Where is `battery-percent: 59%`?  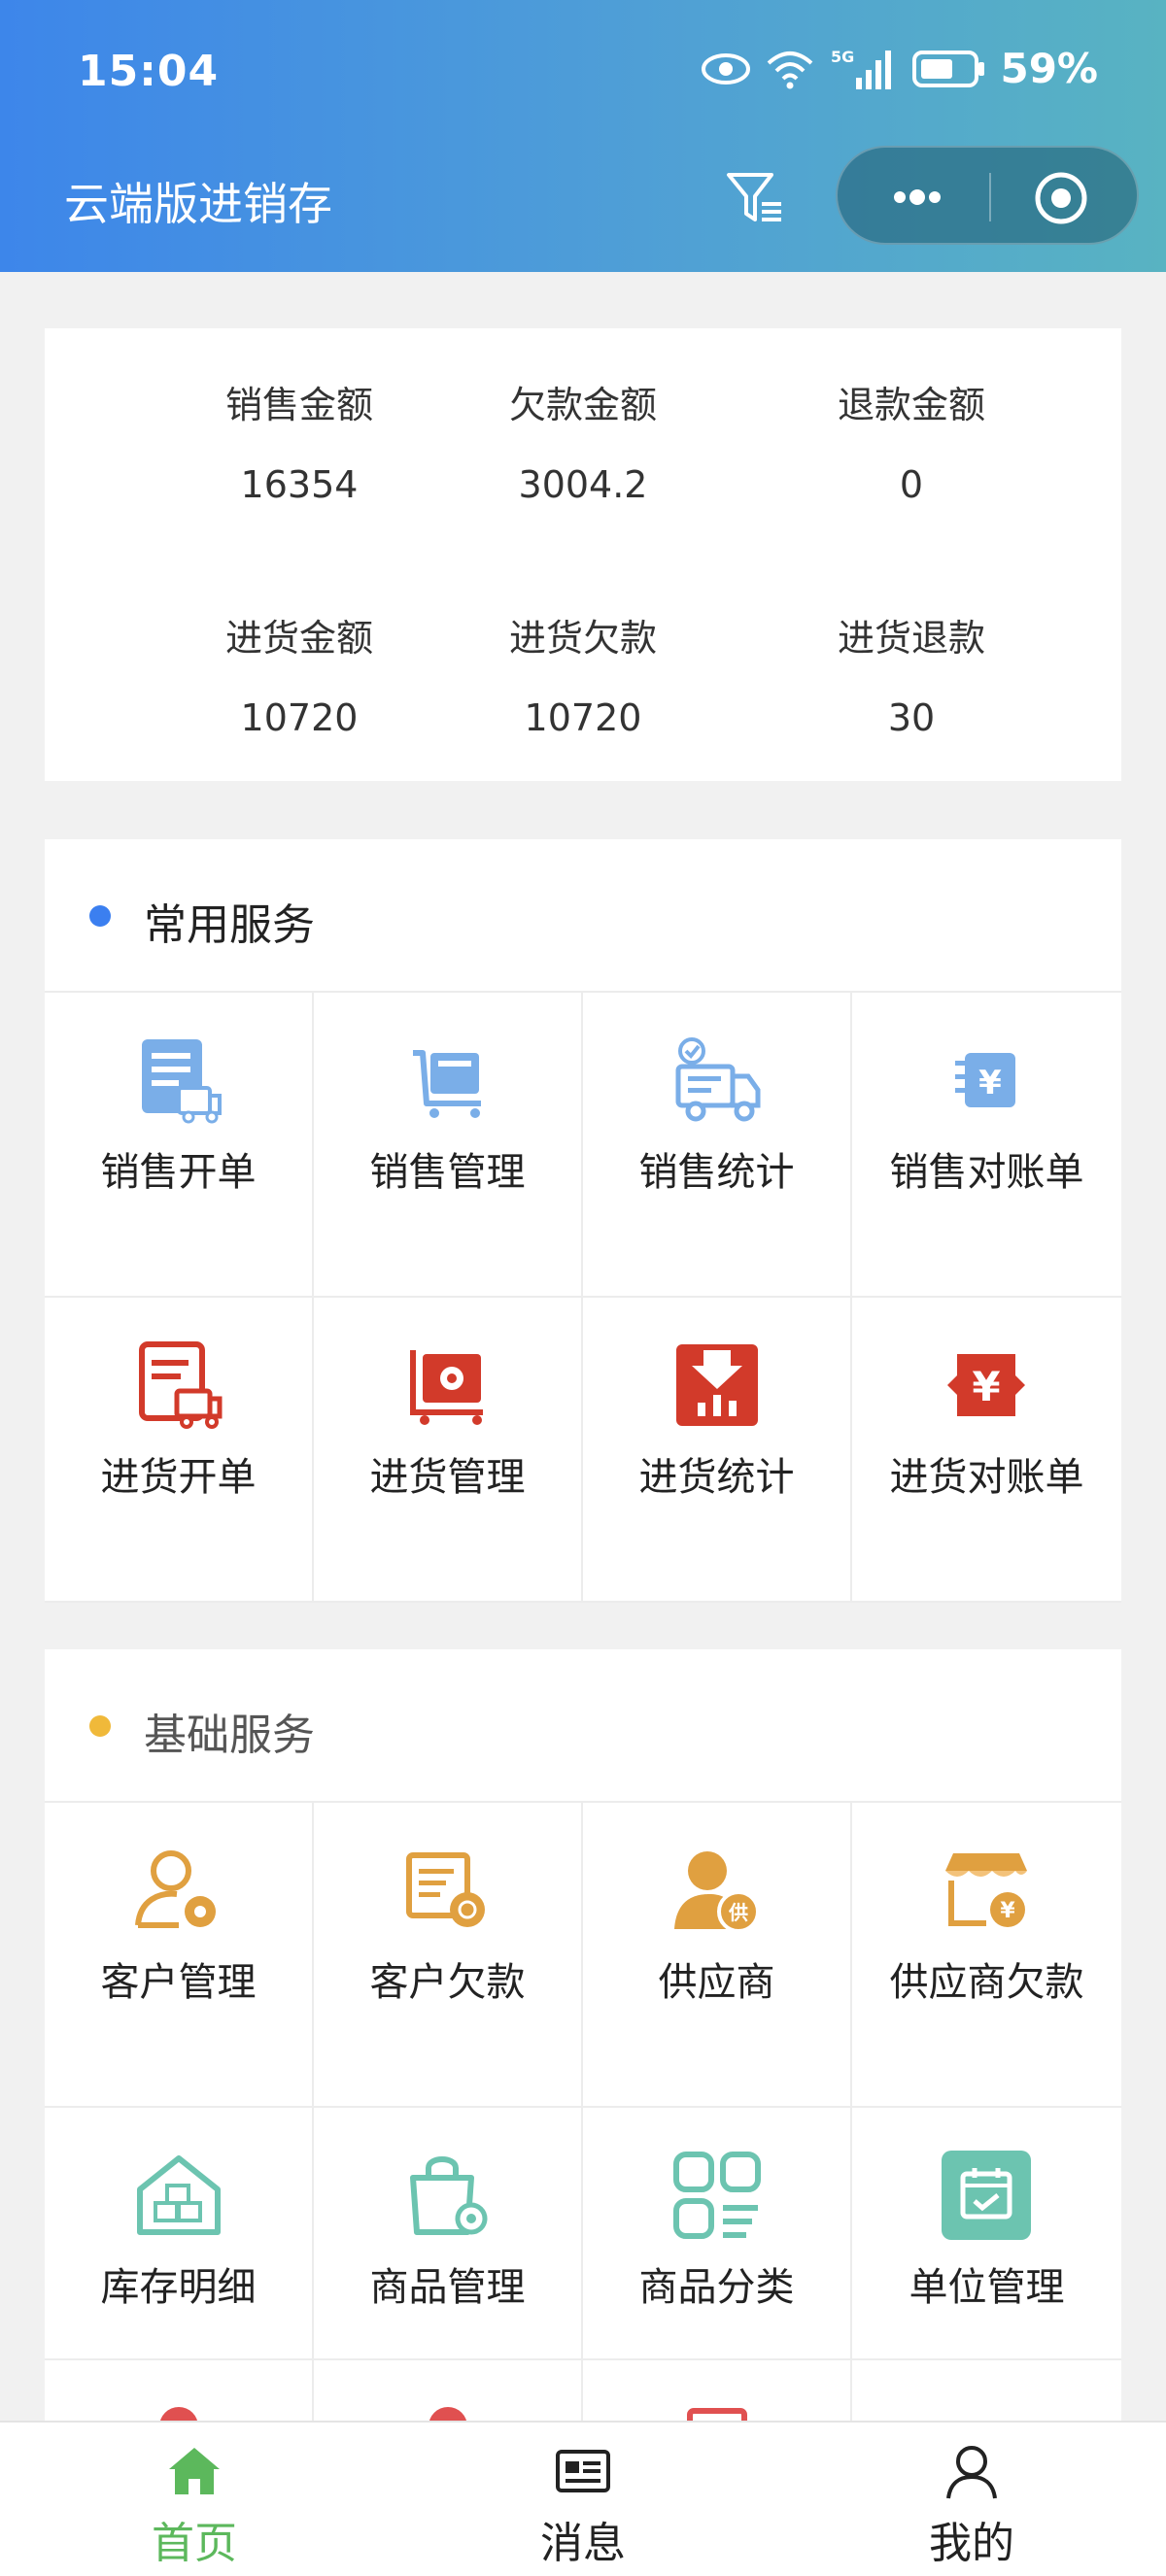 battery-percent: 59% is located at coordinates (1049, 68).